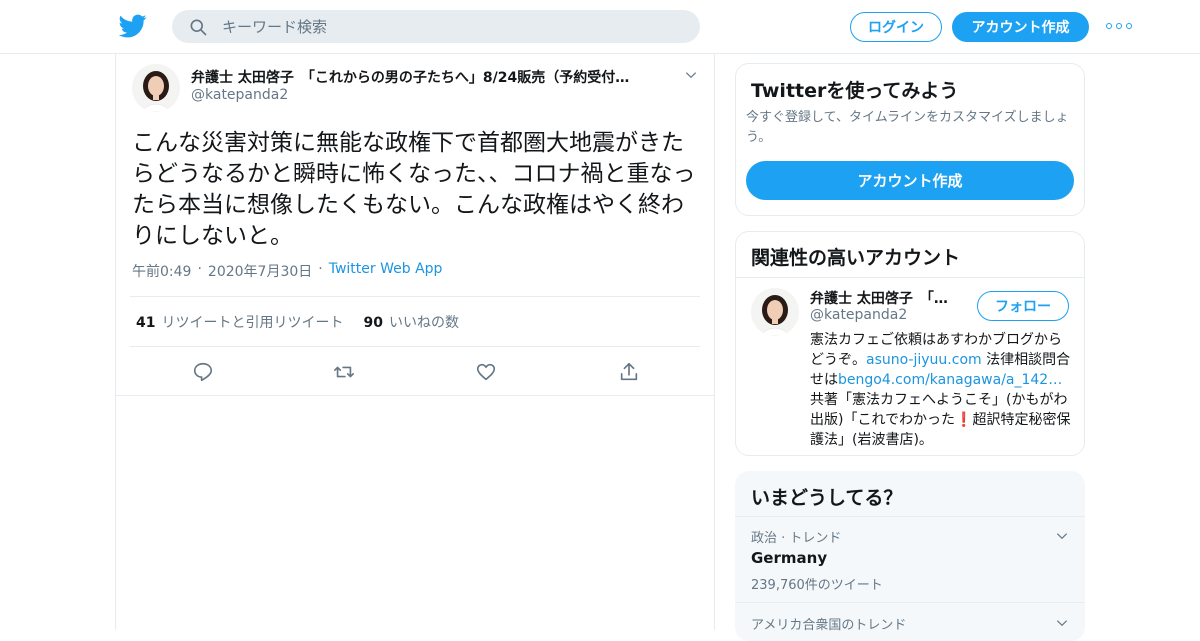 The width and height of the screenshot is (1200, 641). I want to click on likes-count: 90, so click(373, 322).